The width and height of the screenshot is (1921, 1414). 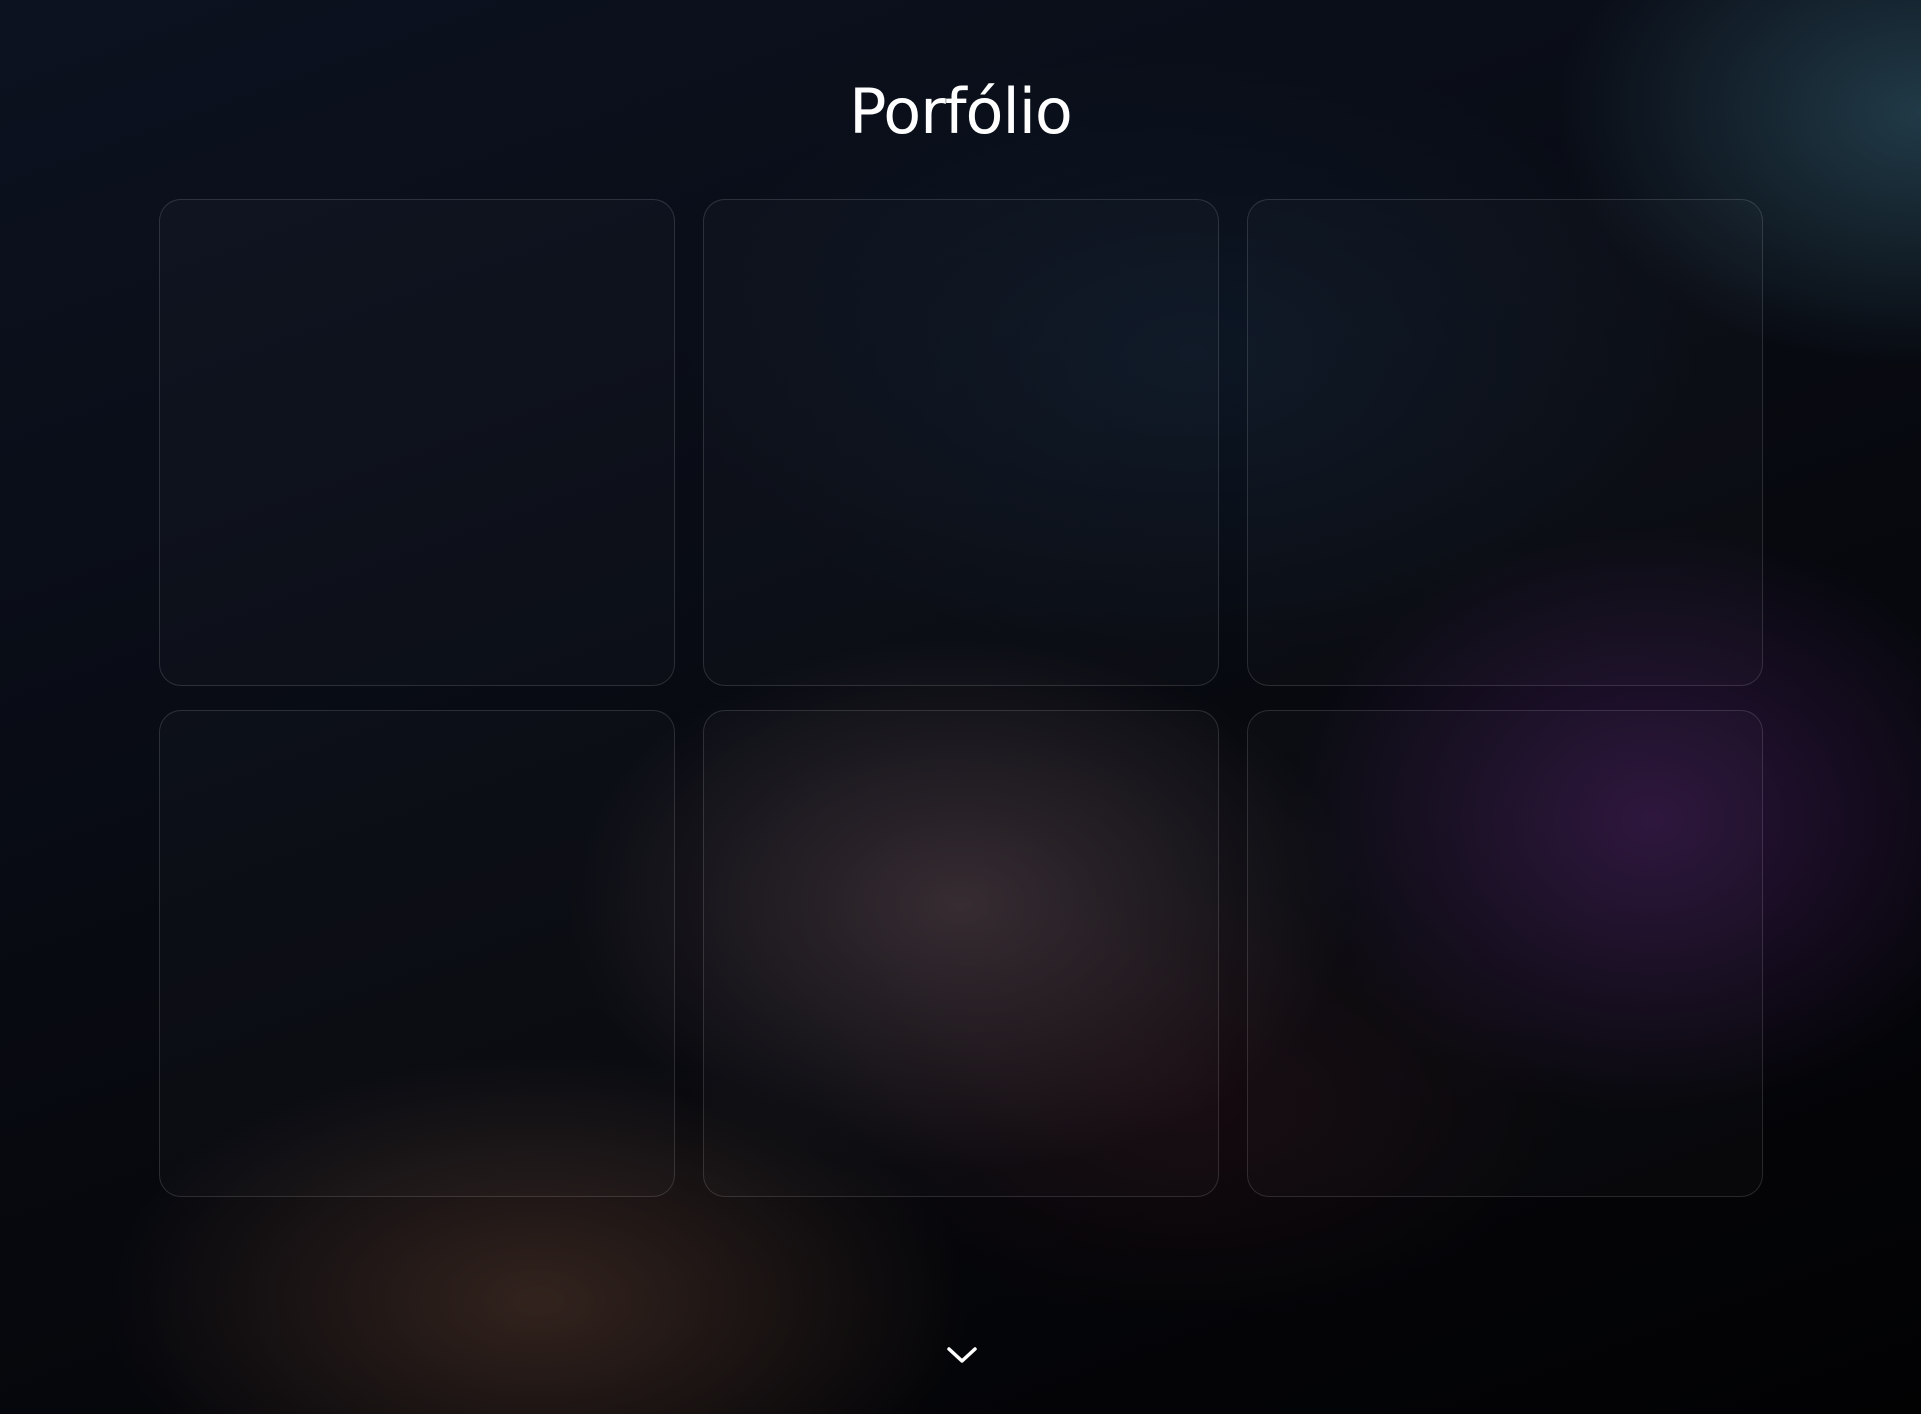 I want to click on chevron-down-icon, so click(x=962, y=1355).